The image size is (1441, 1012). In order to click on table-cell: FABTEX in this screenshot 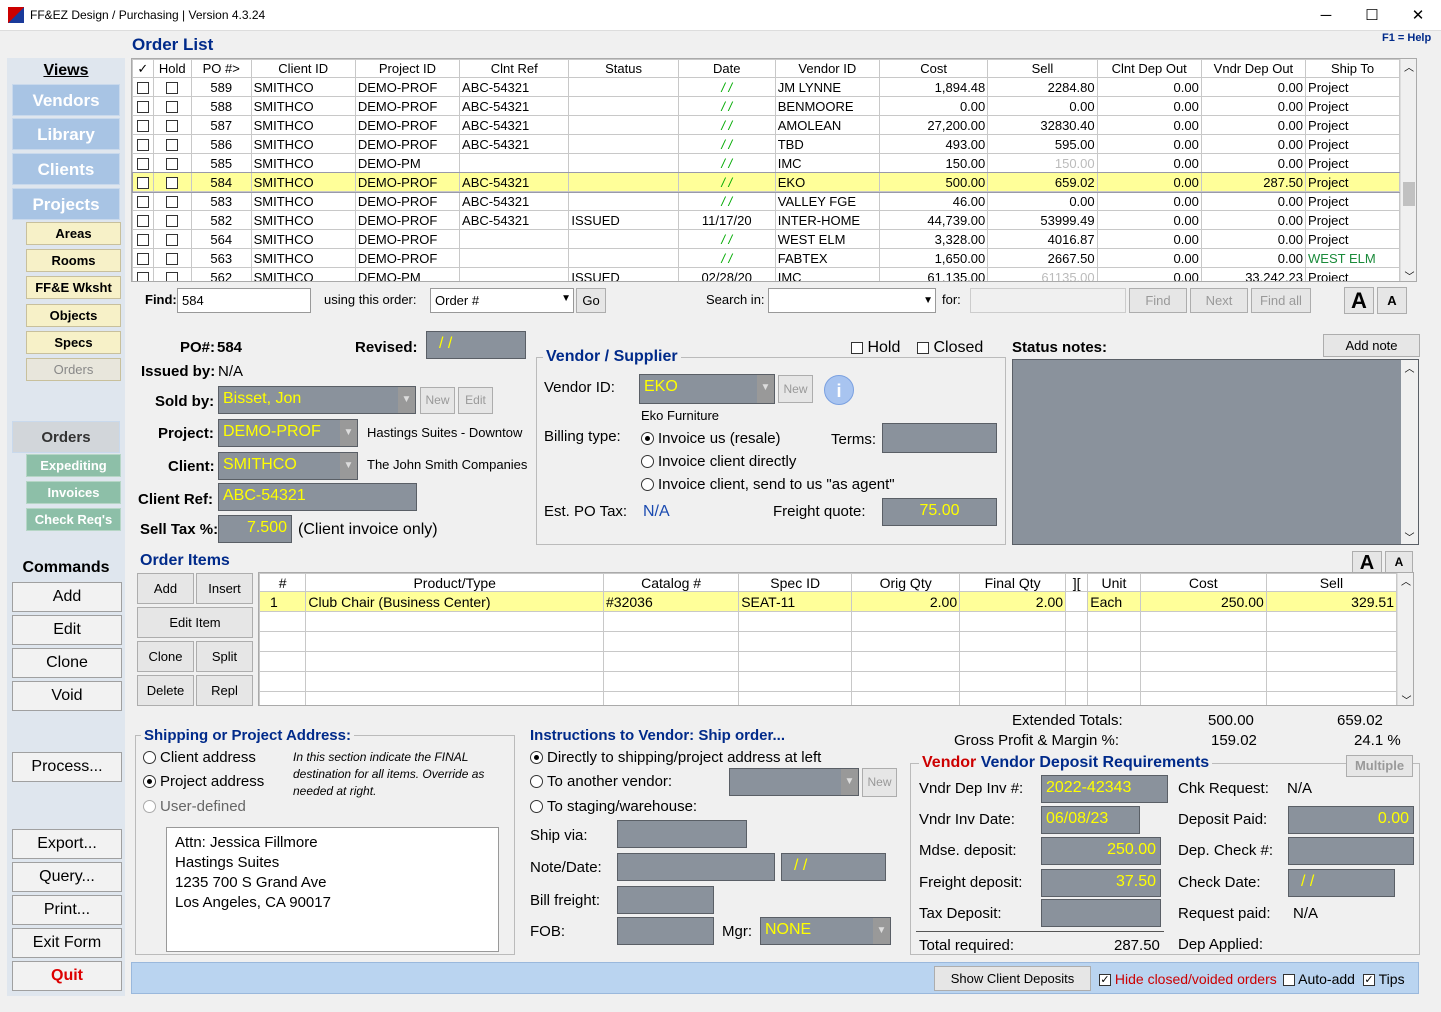, I will do `click(827, 258)`.